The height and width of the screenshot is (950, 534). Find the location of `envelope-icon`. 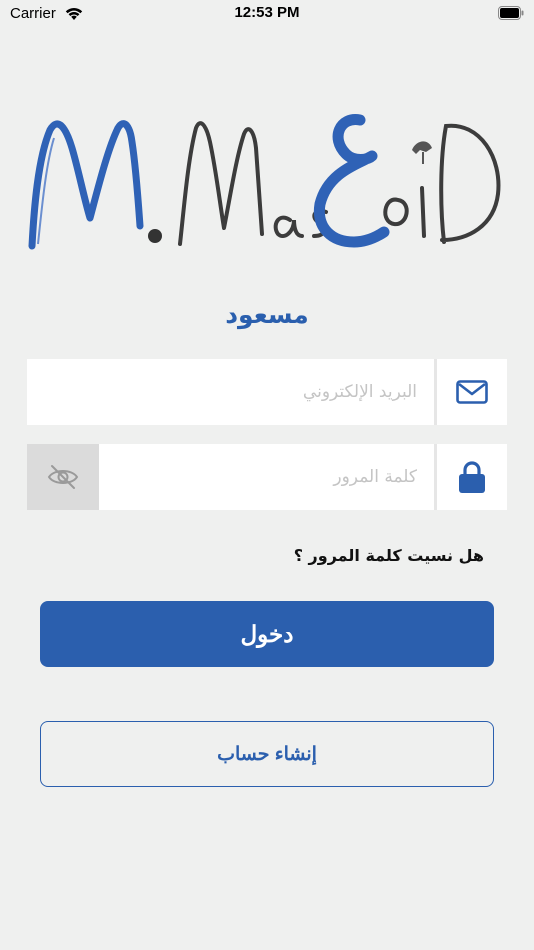

envelope-icon is located at coordinates (472, 392).